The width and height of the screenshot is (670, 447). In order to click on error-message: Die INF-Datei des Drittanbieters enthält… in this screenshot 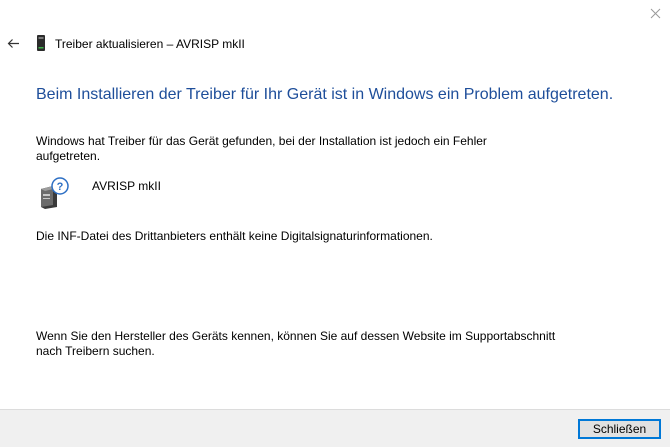, I will do `click(234, 236)`.